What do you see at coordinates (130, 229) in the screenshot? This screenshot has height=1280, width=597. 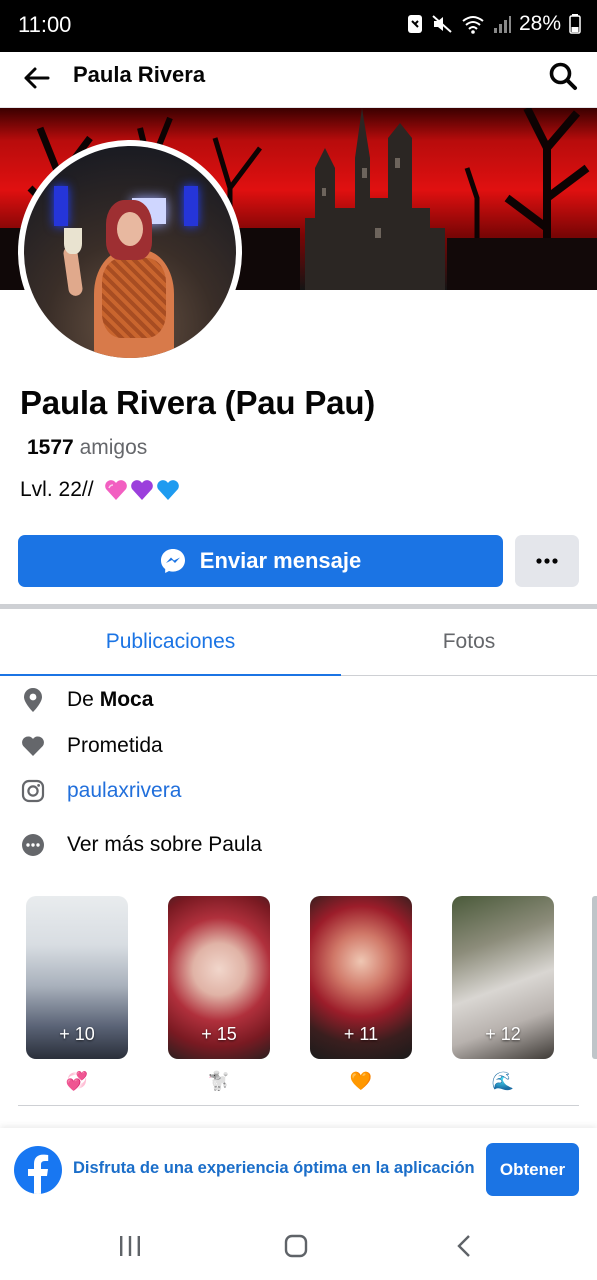 I see `avatar-figure-face` at bounding box center [130, 229].